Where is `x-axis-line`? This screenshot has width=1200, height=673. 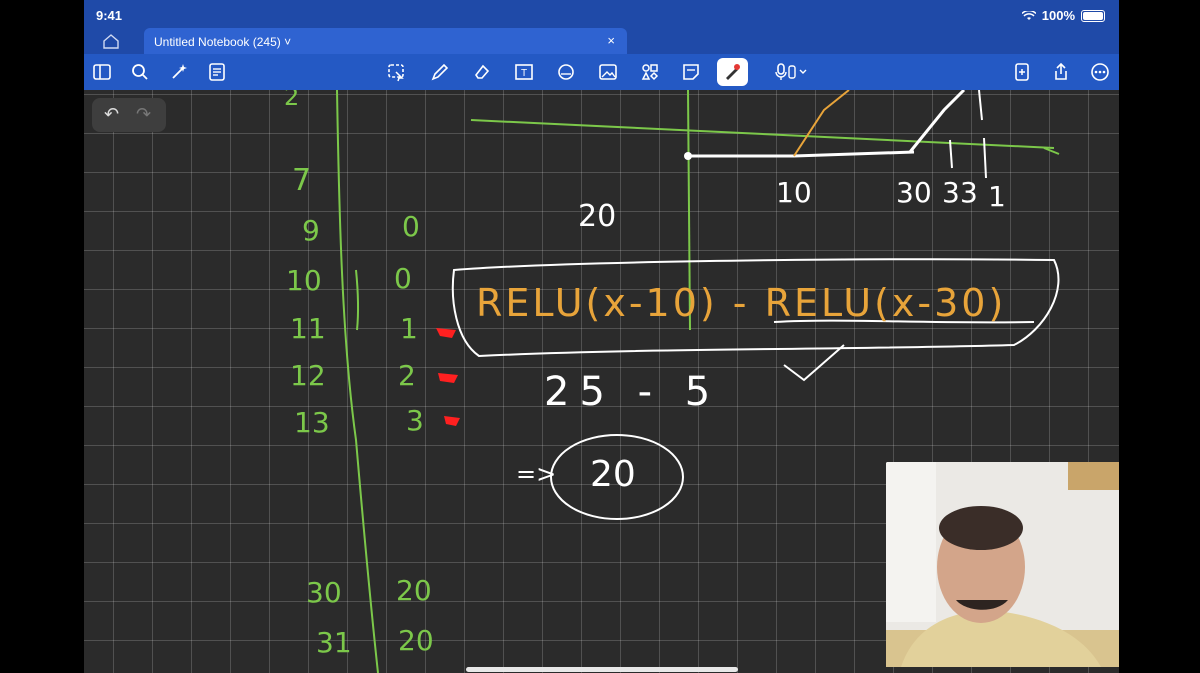 x-axis-line is located at coordinates (762, 134).